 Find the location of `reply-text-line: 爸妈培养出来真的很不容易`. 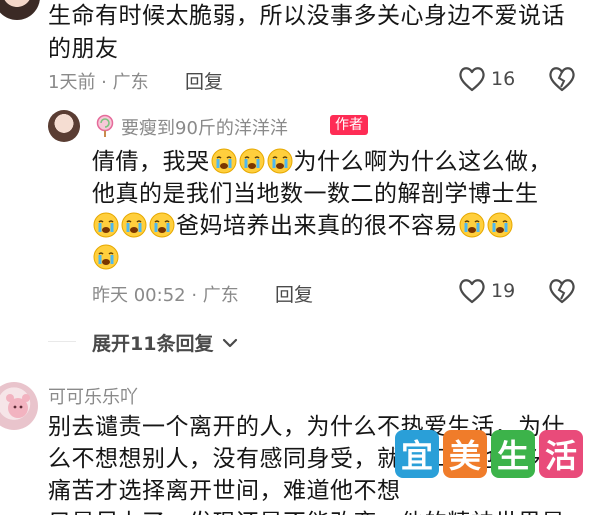

reply-text-line: 爸妈培养出来真的很不容易 is located at coordinates (303, 226).